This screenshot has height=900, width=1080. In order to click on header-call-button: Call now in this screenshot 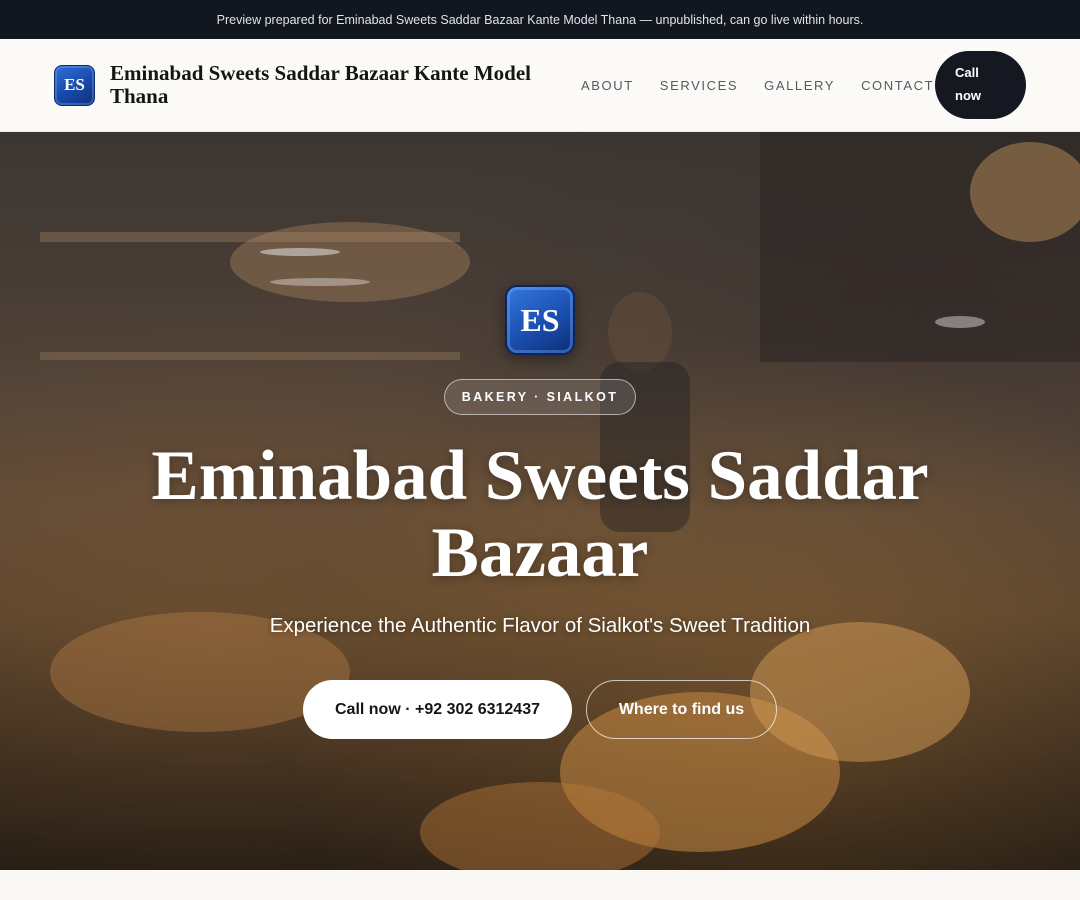, I will do `click(980, 85)`.